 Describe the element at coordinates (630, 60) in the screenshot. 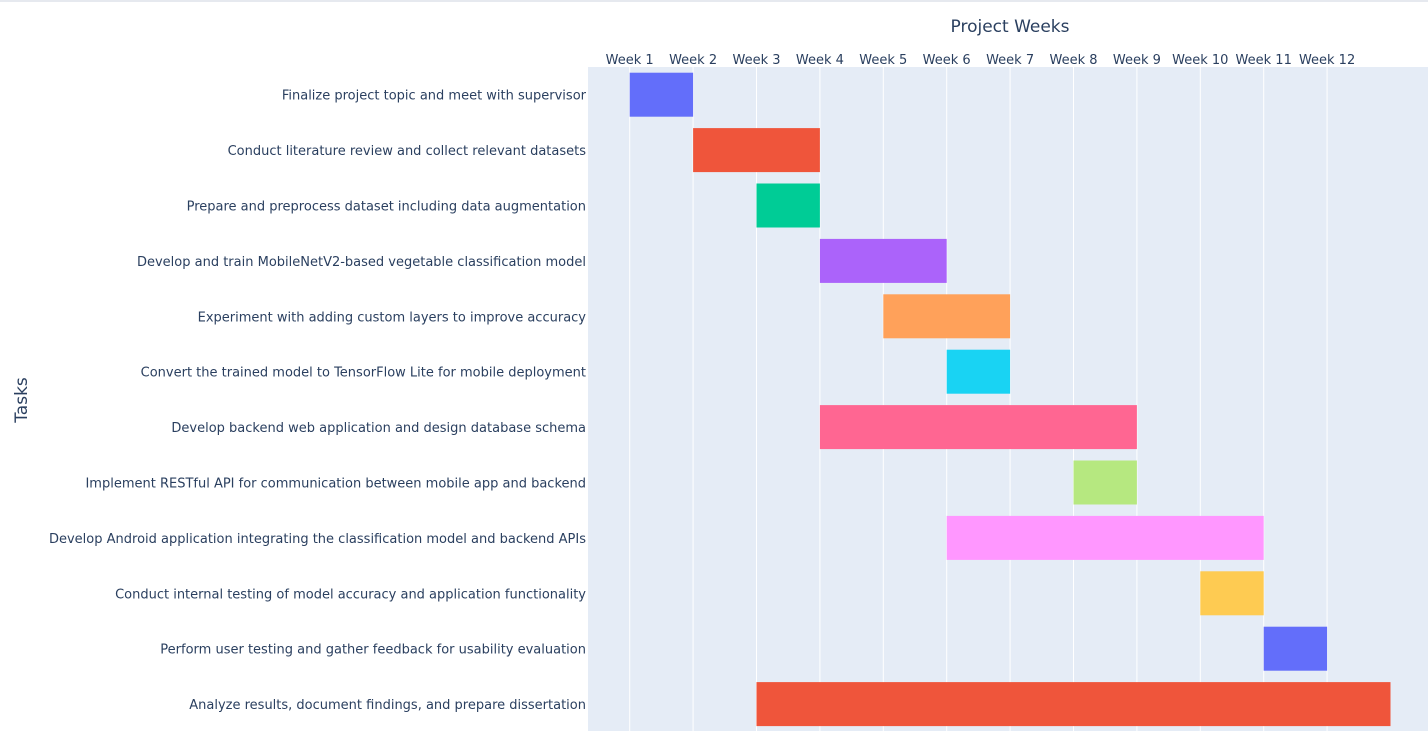

I see `x-tick-week-1: Week 1` at that location.